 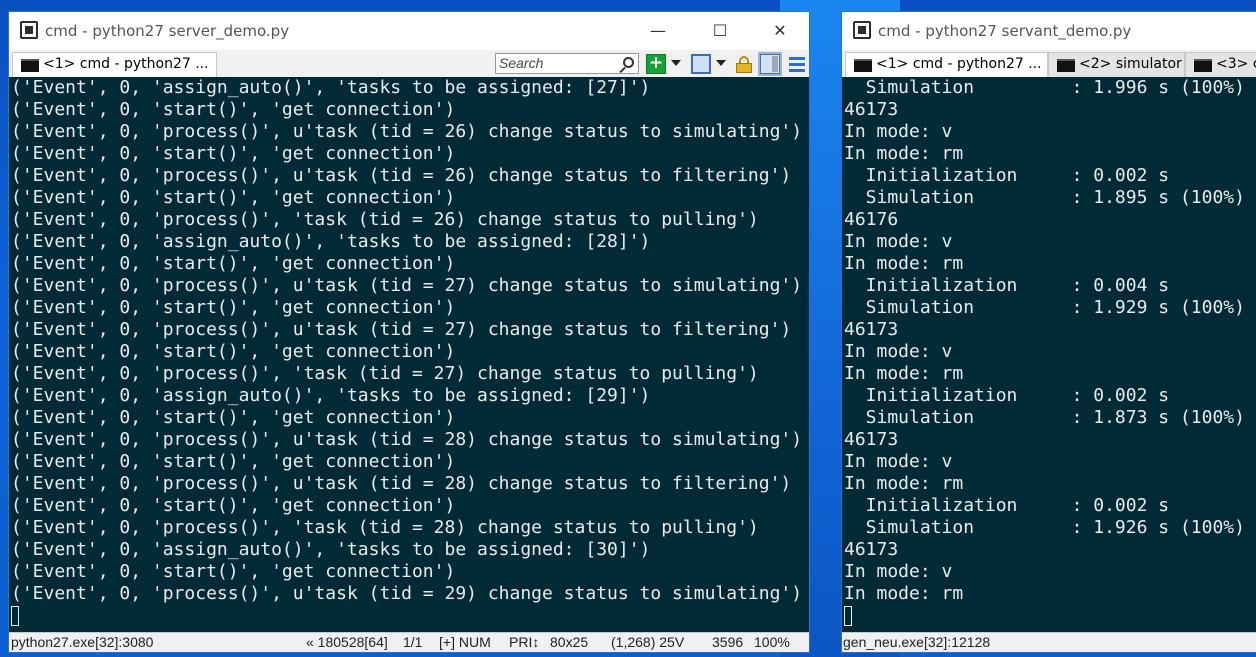 I want to click on new-console-icon: +, so click(x=656, y=64).